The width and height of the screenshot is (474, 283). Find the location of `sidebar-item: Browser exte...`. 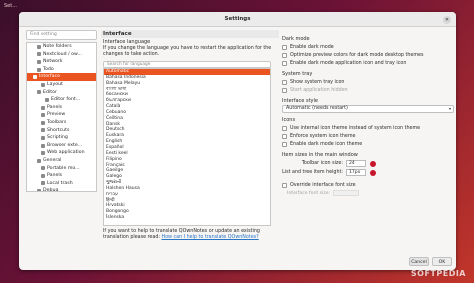

sidebar-item: Browser exte... is located at coordinates (61, 146).